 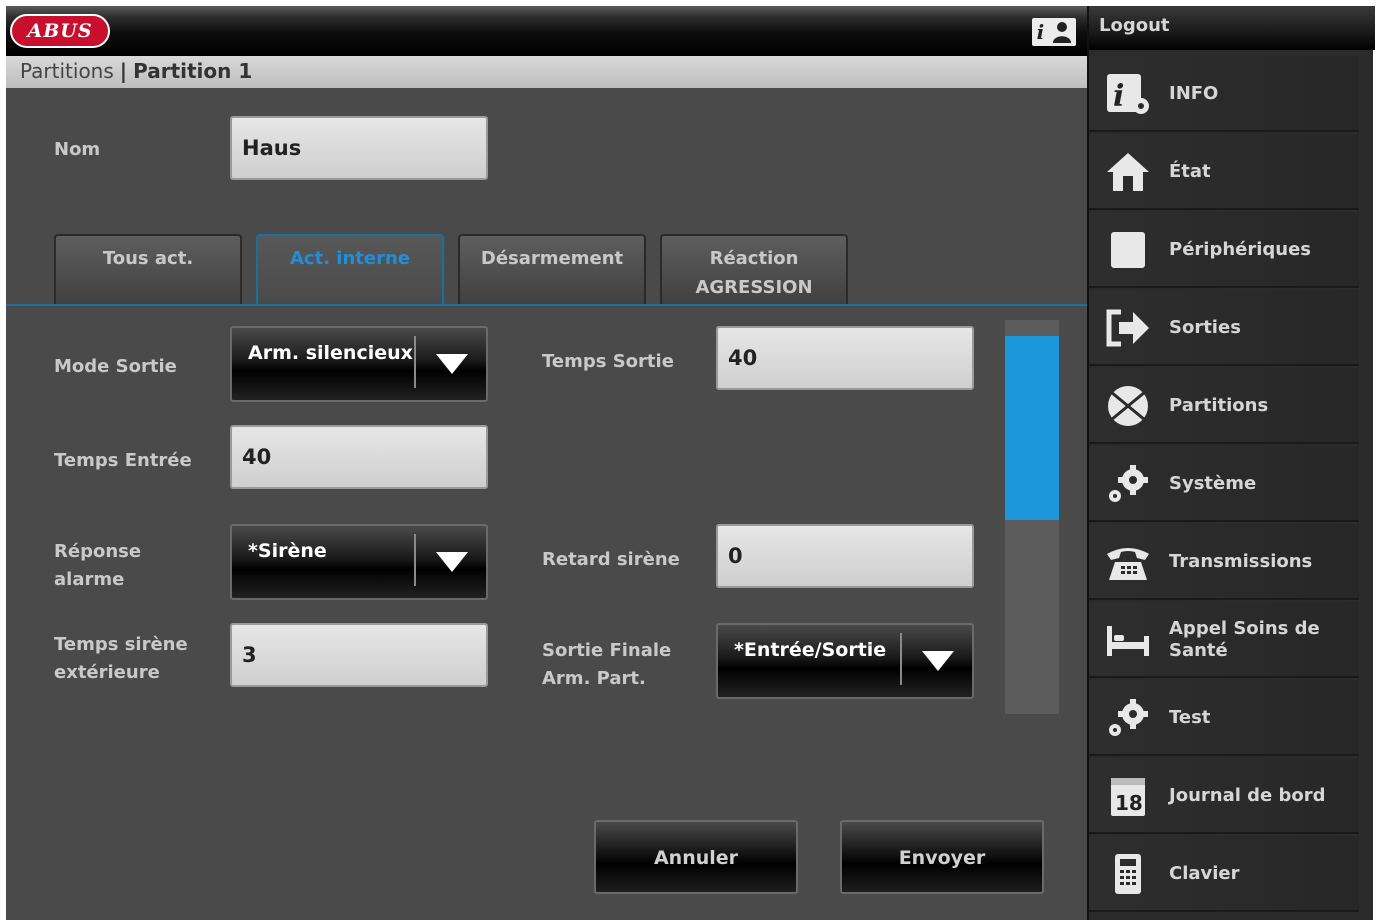 I want to click on sidebar-item-label: Système, so click(x=1213, y=483).